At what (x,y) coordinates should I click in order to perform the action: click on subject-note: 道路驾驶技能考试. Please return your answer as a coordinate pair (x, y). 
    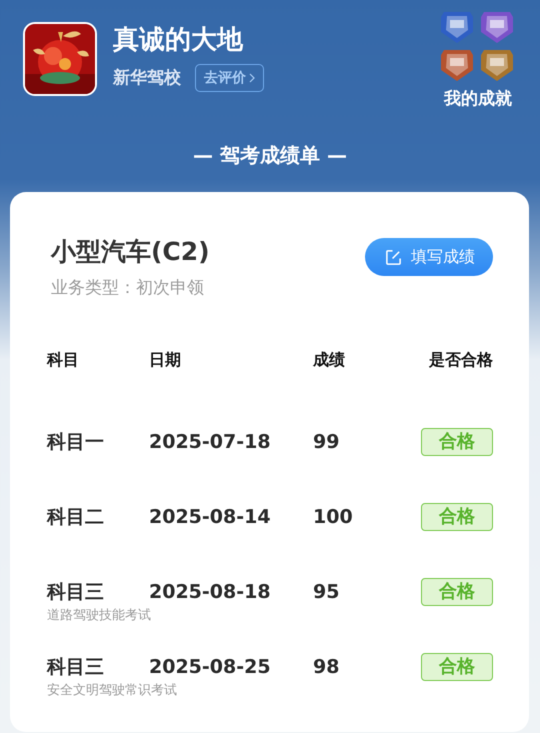
    Looking at the image, I should click on (99, 616).